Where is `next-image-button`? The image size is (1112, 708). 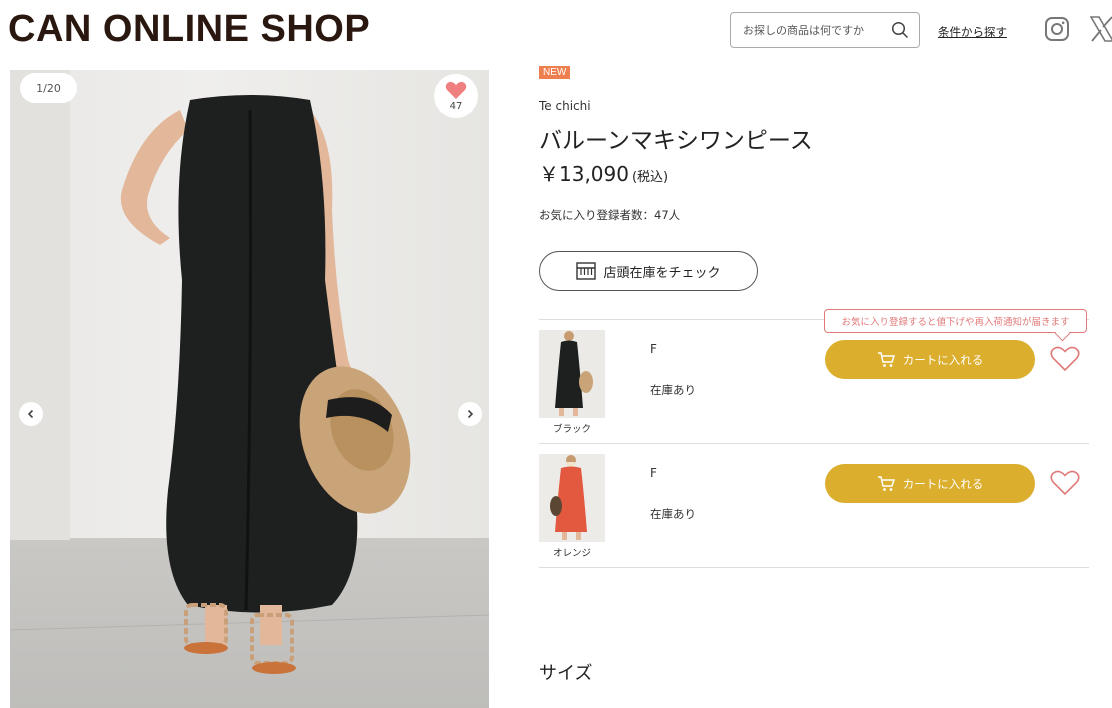
next-image-button is located at coordinates (470, 414).